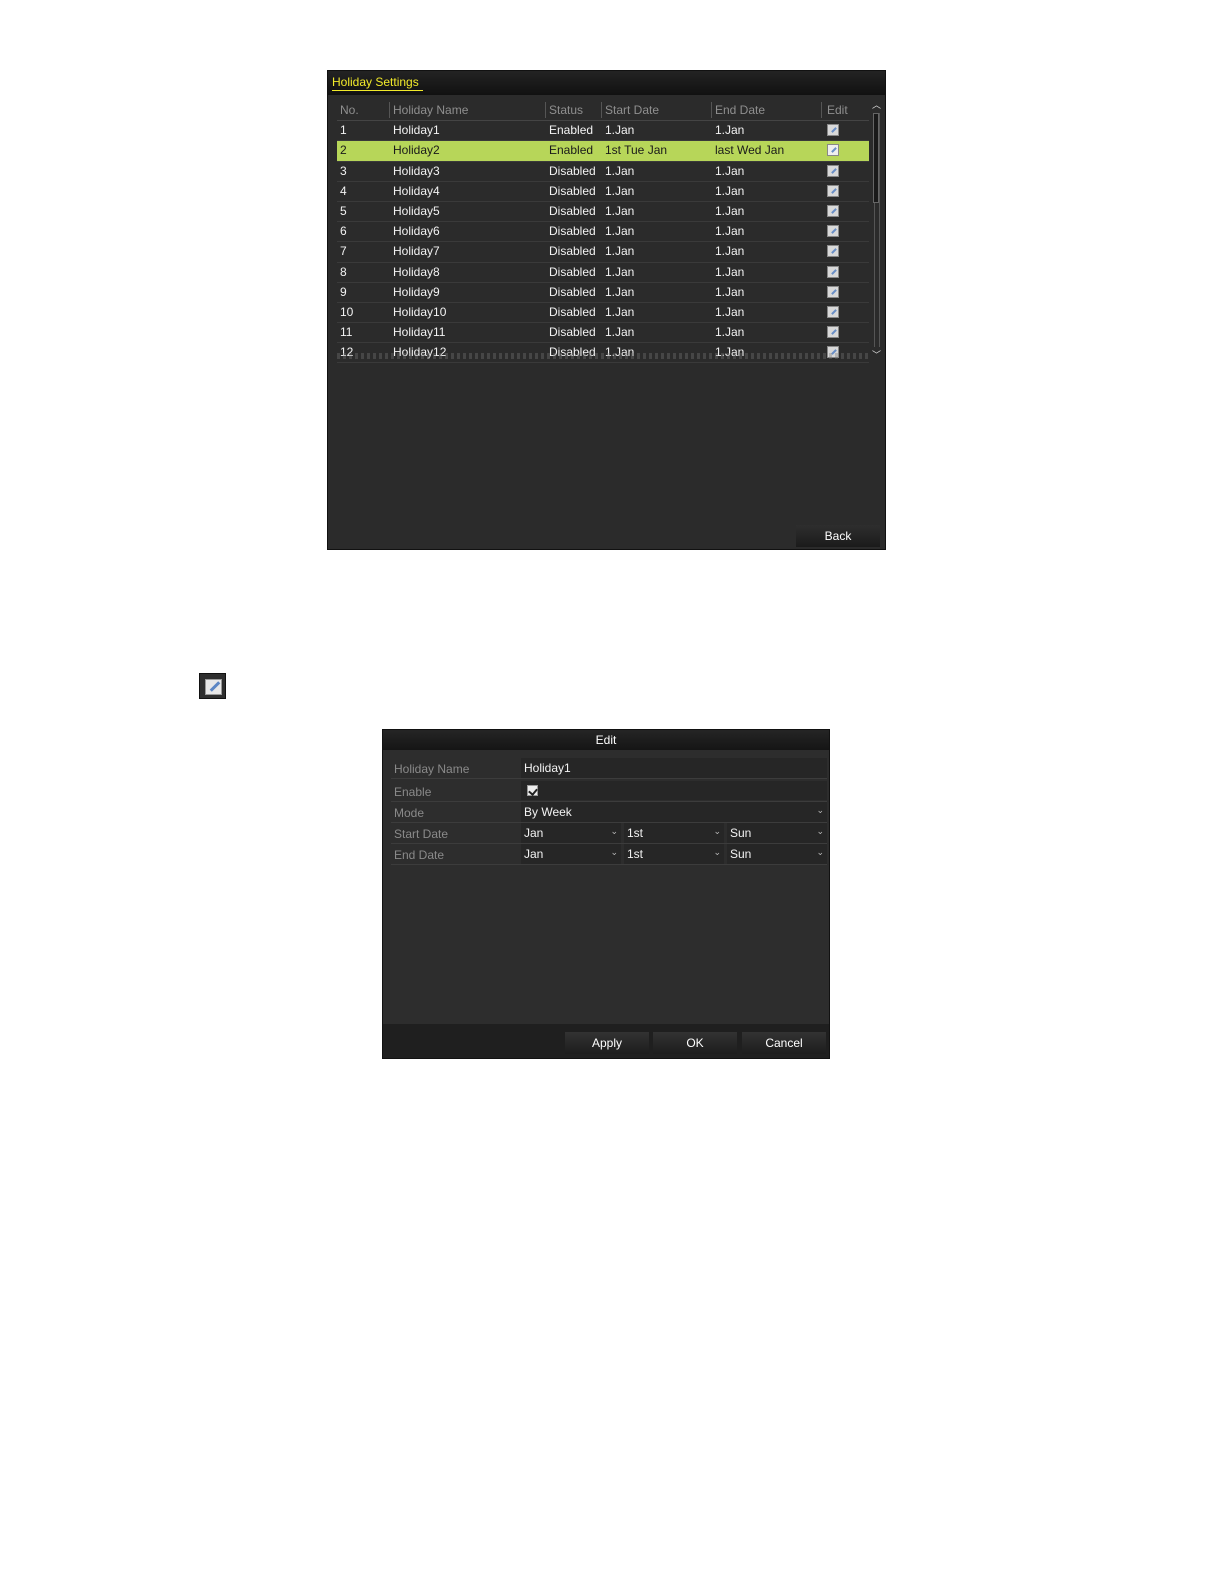 The width and height of the screenshot is (1224, 1584). What do you see at coordinates (635, 854) in the screenshot?
I see `end-week-value: 1st` at bounding box center [635, 854].